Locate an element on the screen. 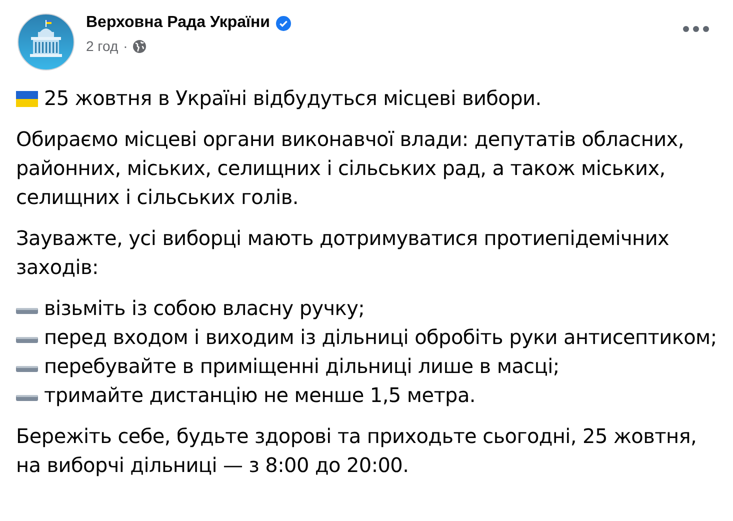 Image resolution: width=733 pixels, height=521 pixels. post-text: 25 жовтня в Україні відбудуться місцеві вибори. is located at coordinates (293, 98).